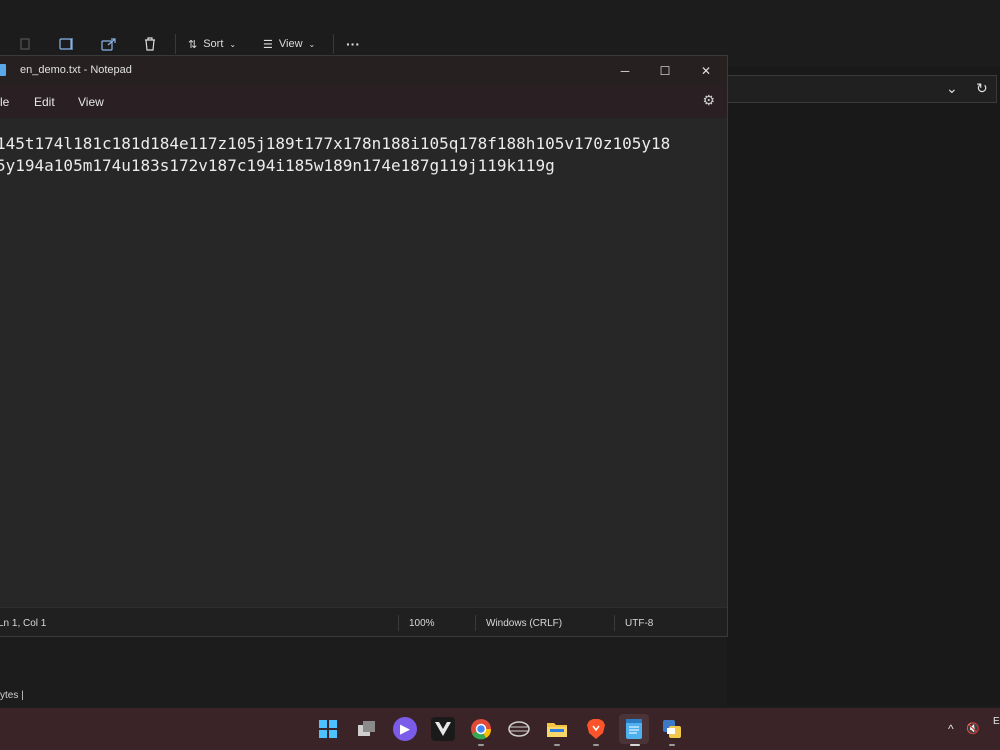 The width and height of the screenshot is (1000, 750). What do you see at coordinates (665, 71) in the screenshot?
I see `maximize-button: ☐` at bounding box center [665, 71].